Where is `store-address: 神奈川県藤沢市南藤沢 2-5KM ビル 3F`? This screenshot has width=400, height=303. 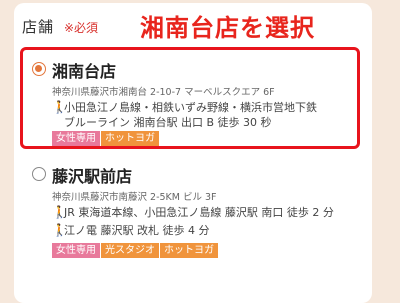
store-address: 神奈川県藤沢市南藤沢 2-5KM ビル 3F is located at coordinates (134, 197).